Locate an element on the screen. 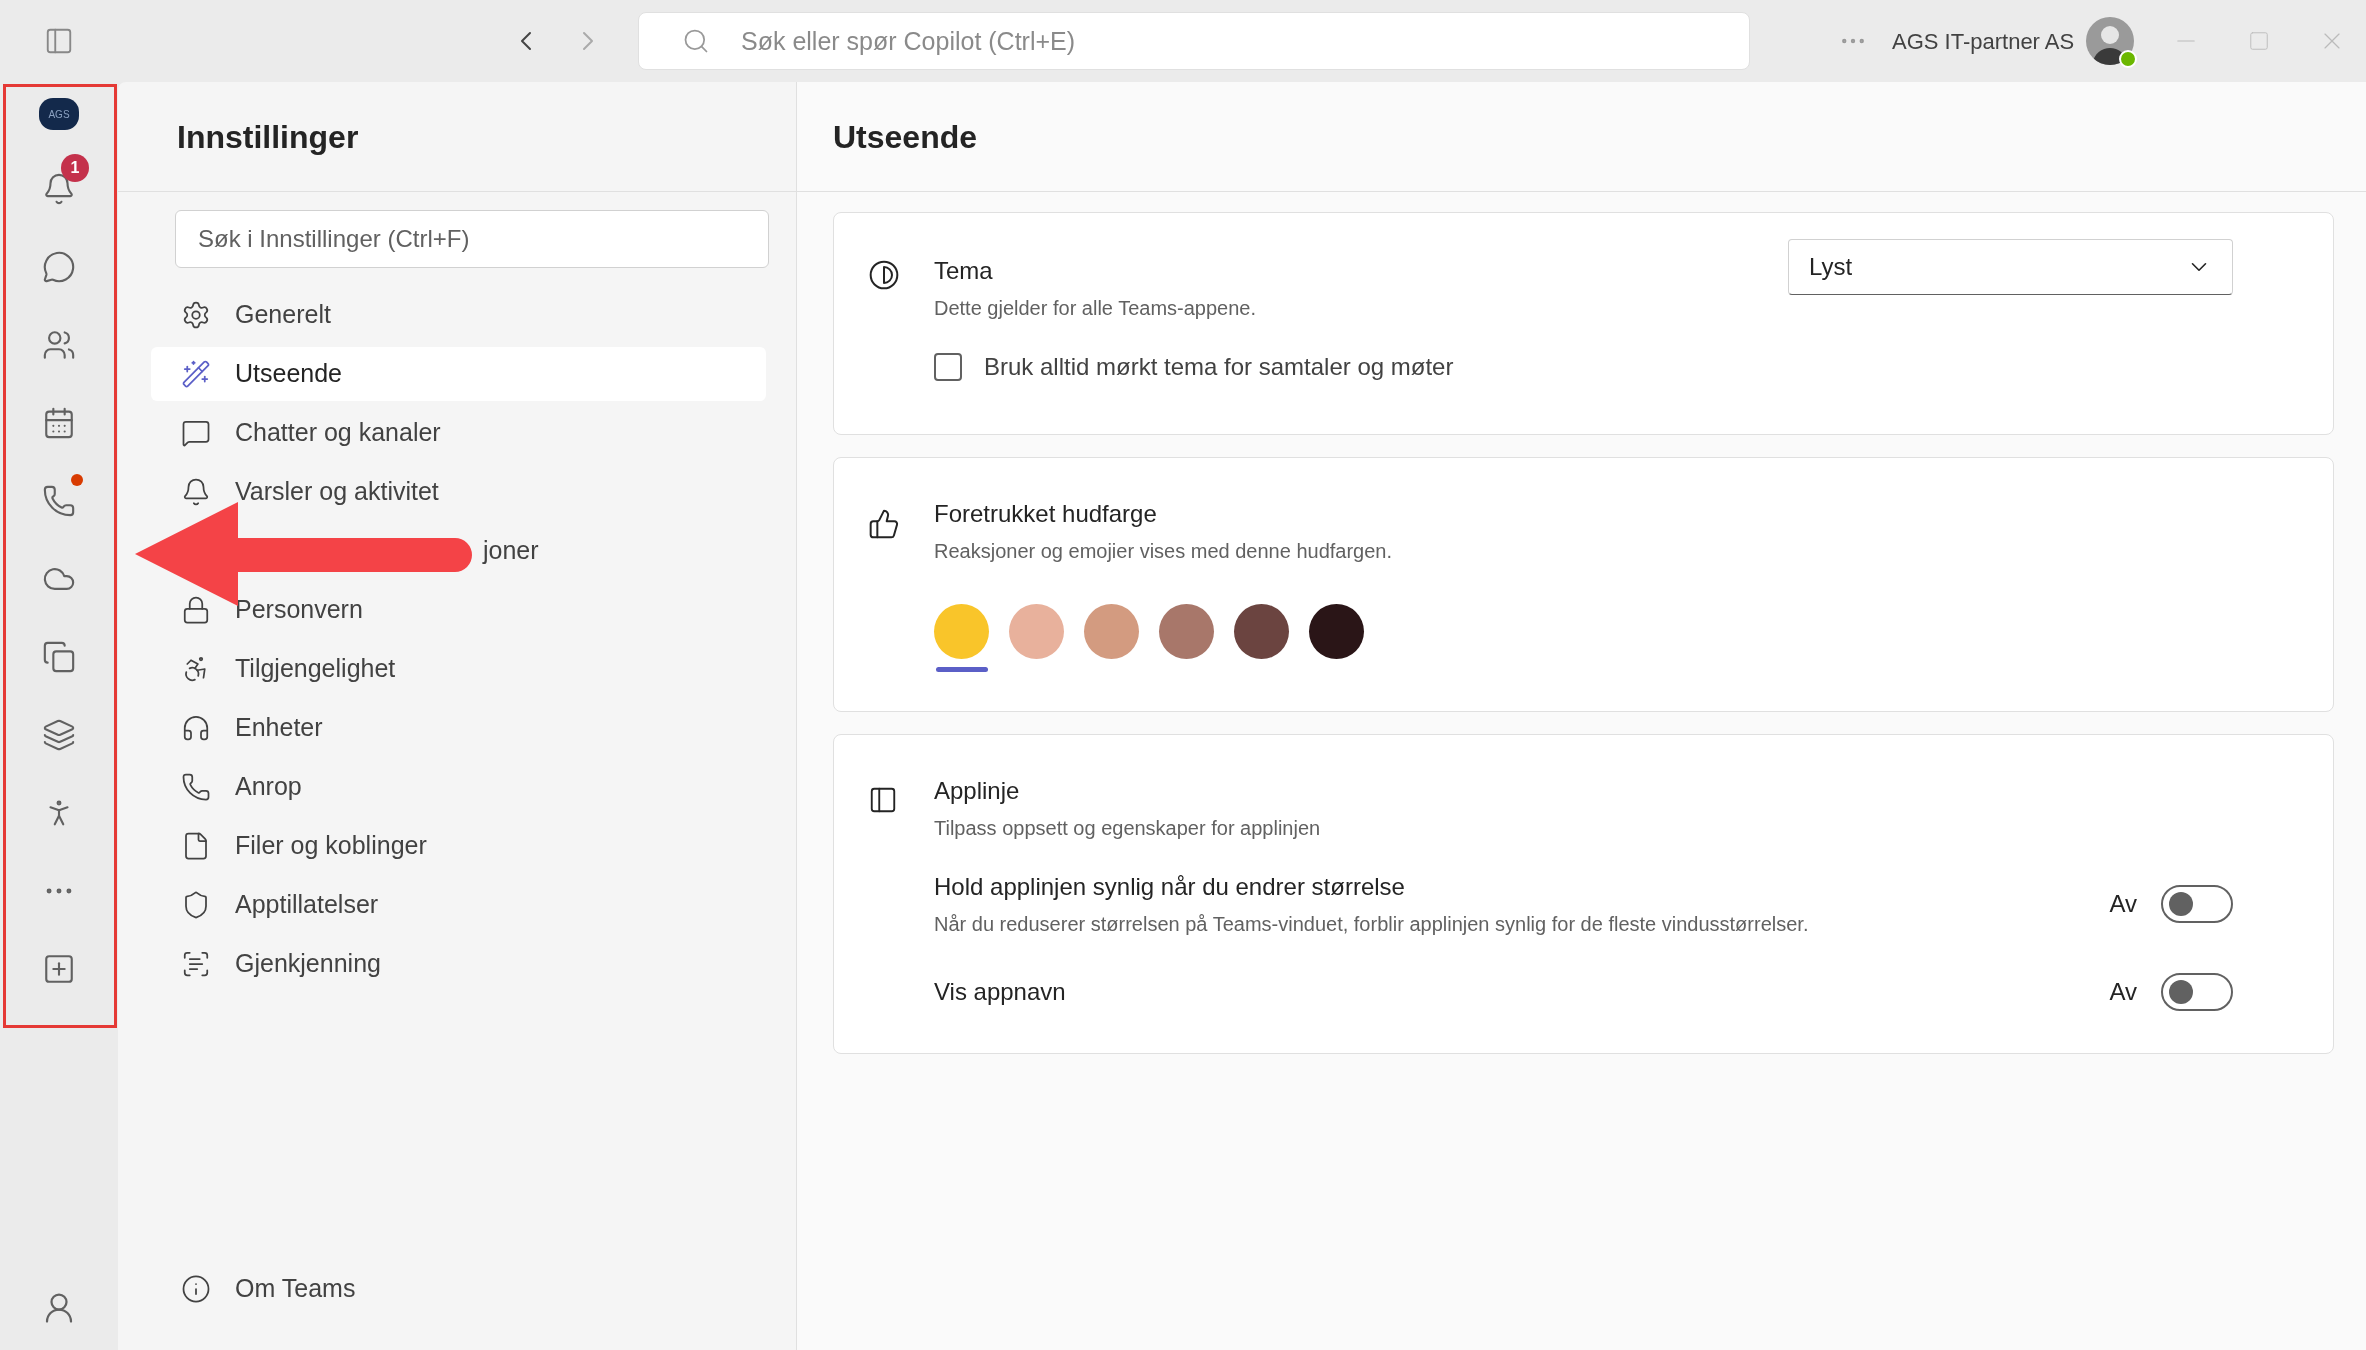 This screenshot has height=1350, width=2366. account-name: AGS IT-partner AS is located at coordinates (1983, 41).